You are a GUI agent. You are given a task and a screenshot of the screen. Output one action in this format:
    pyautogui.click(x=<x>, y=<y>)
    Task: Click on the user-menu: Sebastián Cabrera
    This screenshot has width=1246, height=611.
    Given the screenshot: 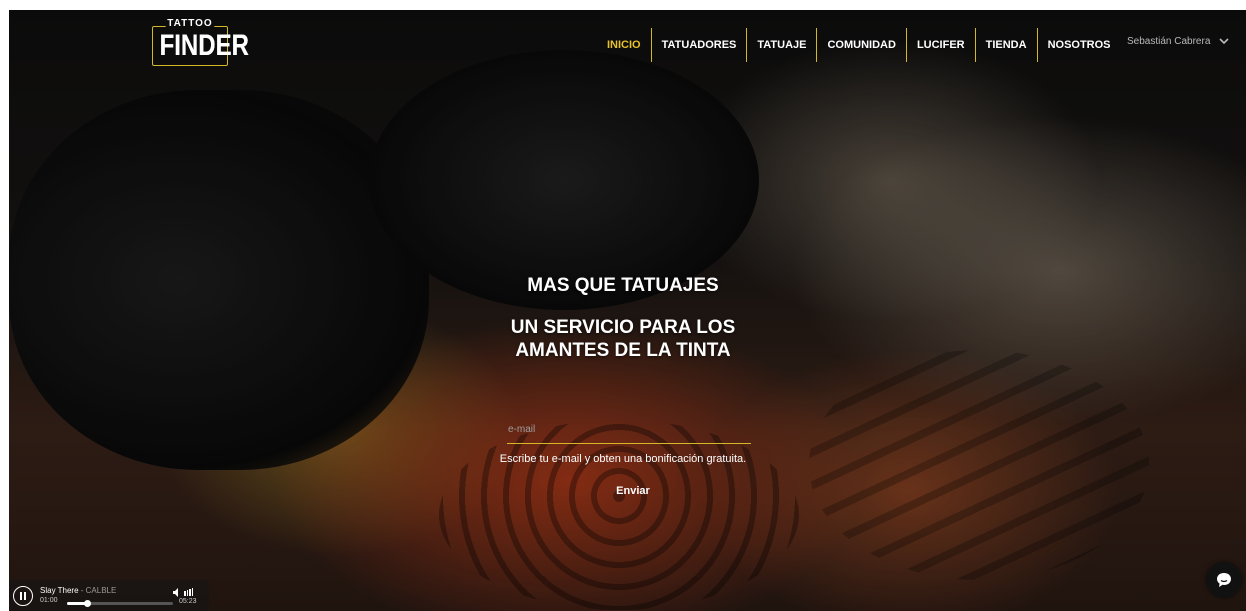 What is the action you would take?
    pyautogui.click(x=1179, y=41)
    